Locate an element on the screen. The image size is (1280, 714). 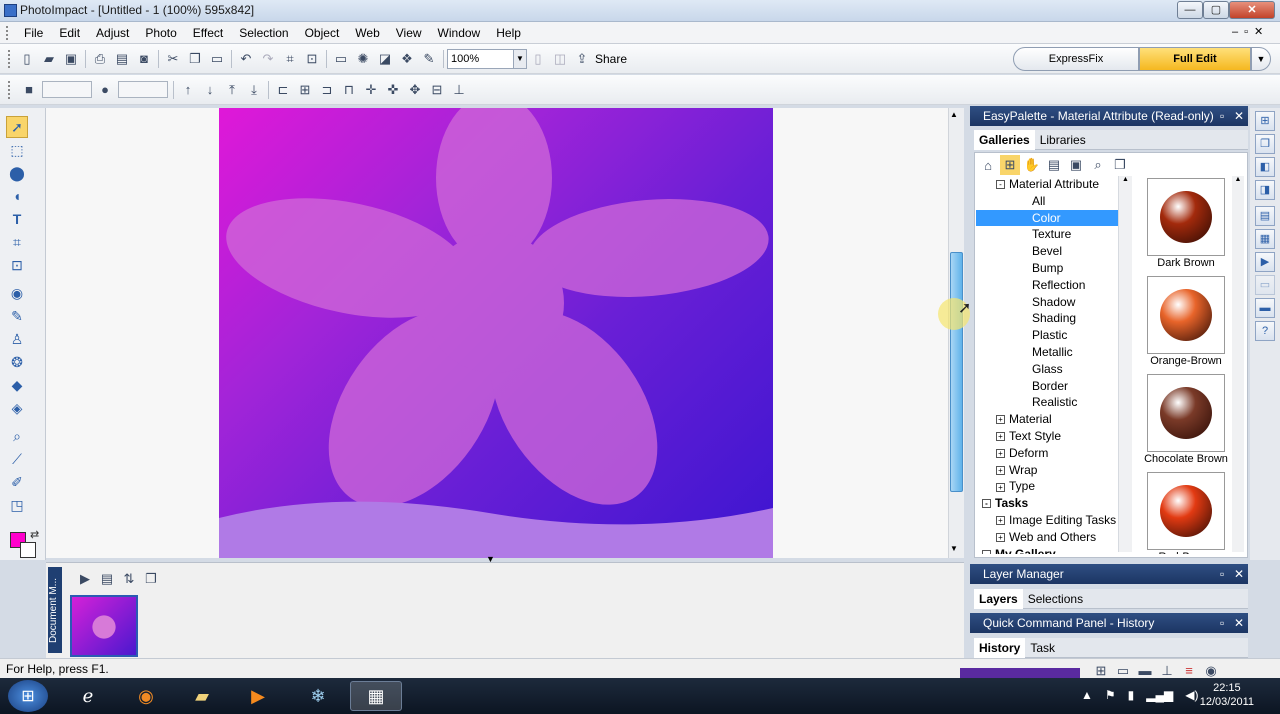
effects-icon: ❖ is located at coordinates (407, 59).